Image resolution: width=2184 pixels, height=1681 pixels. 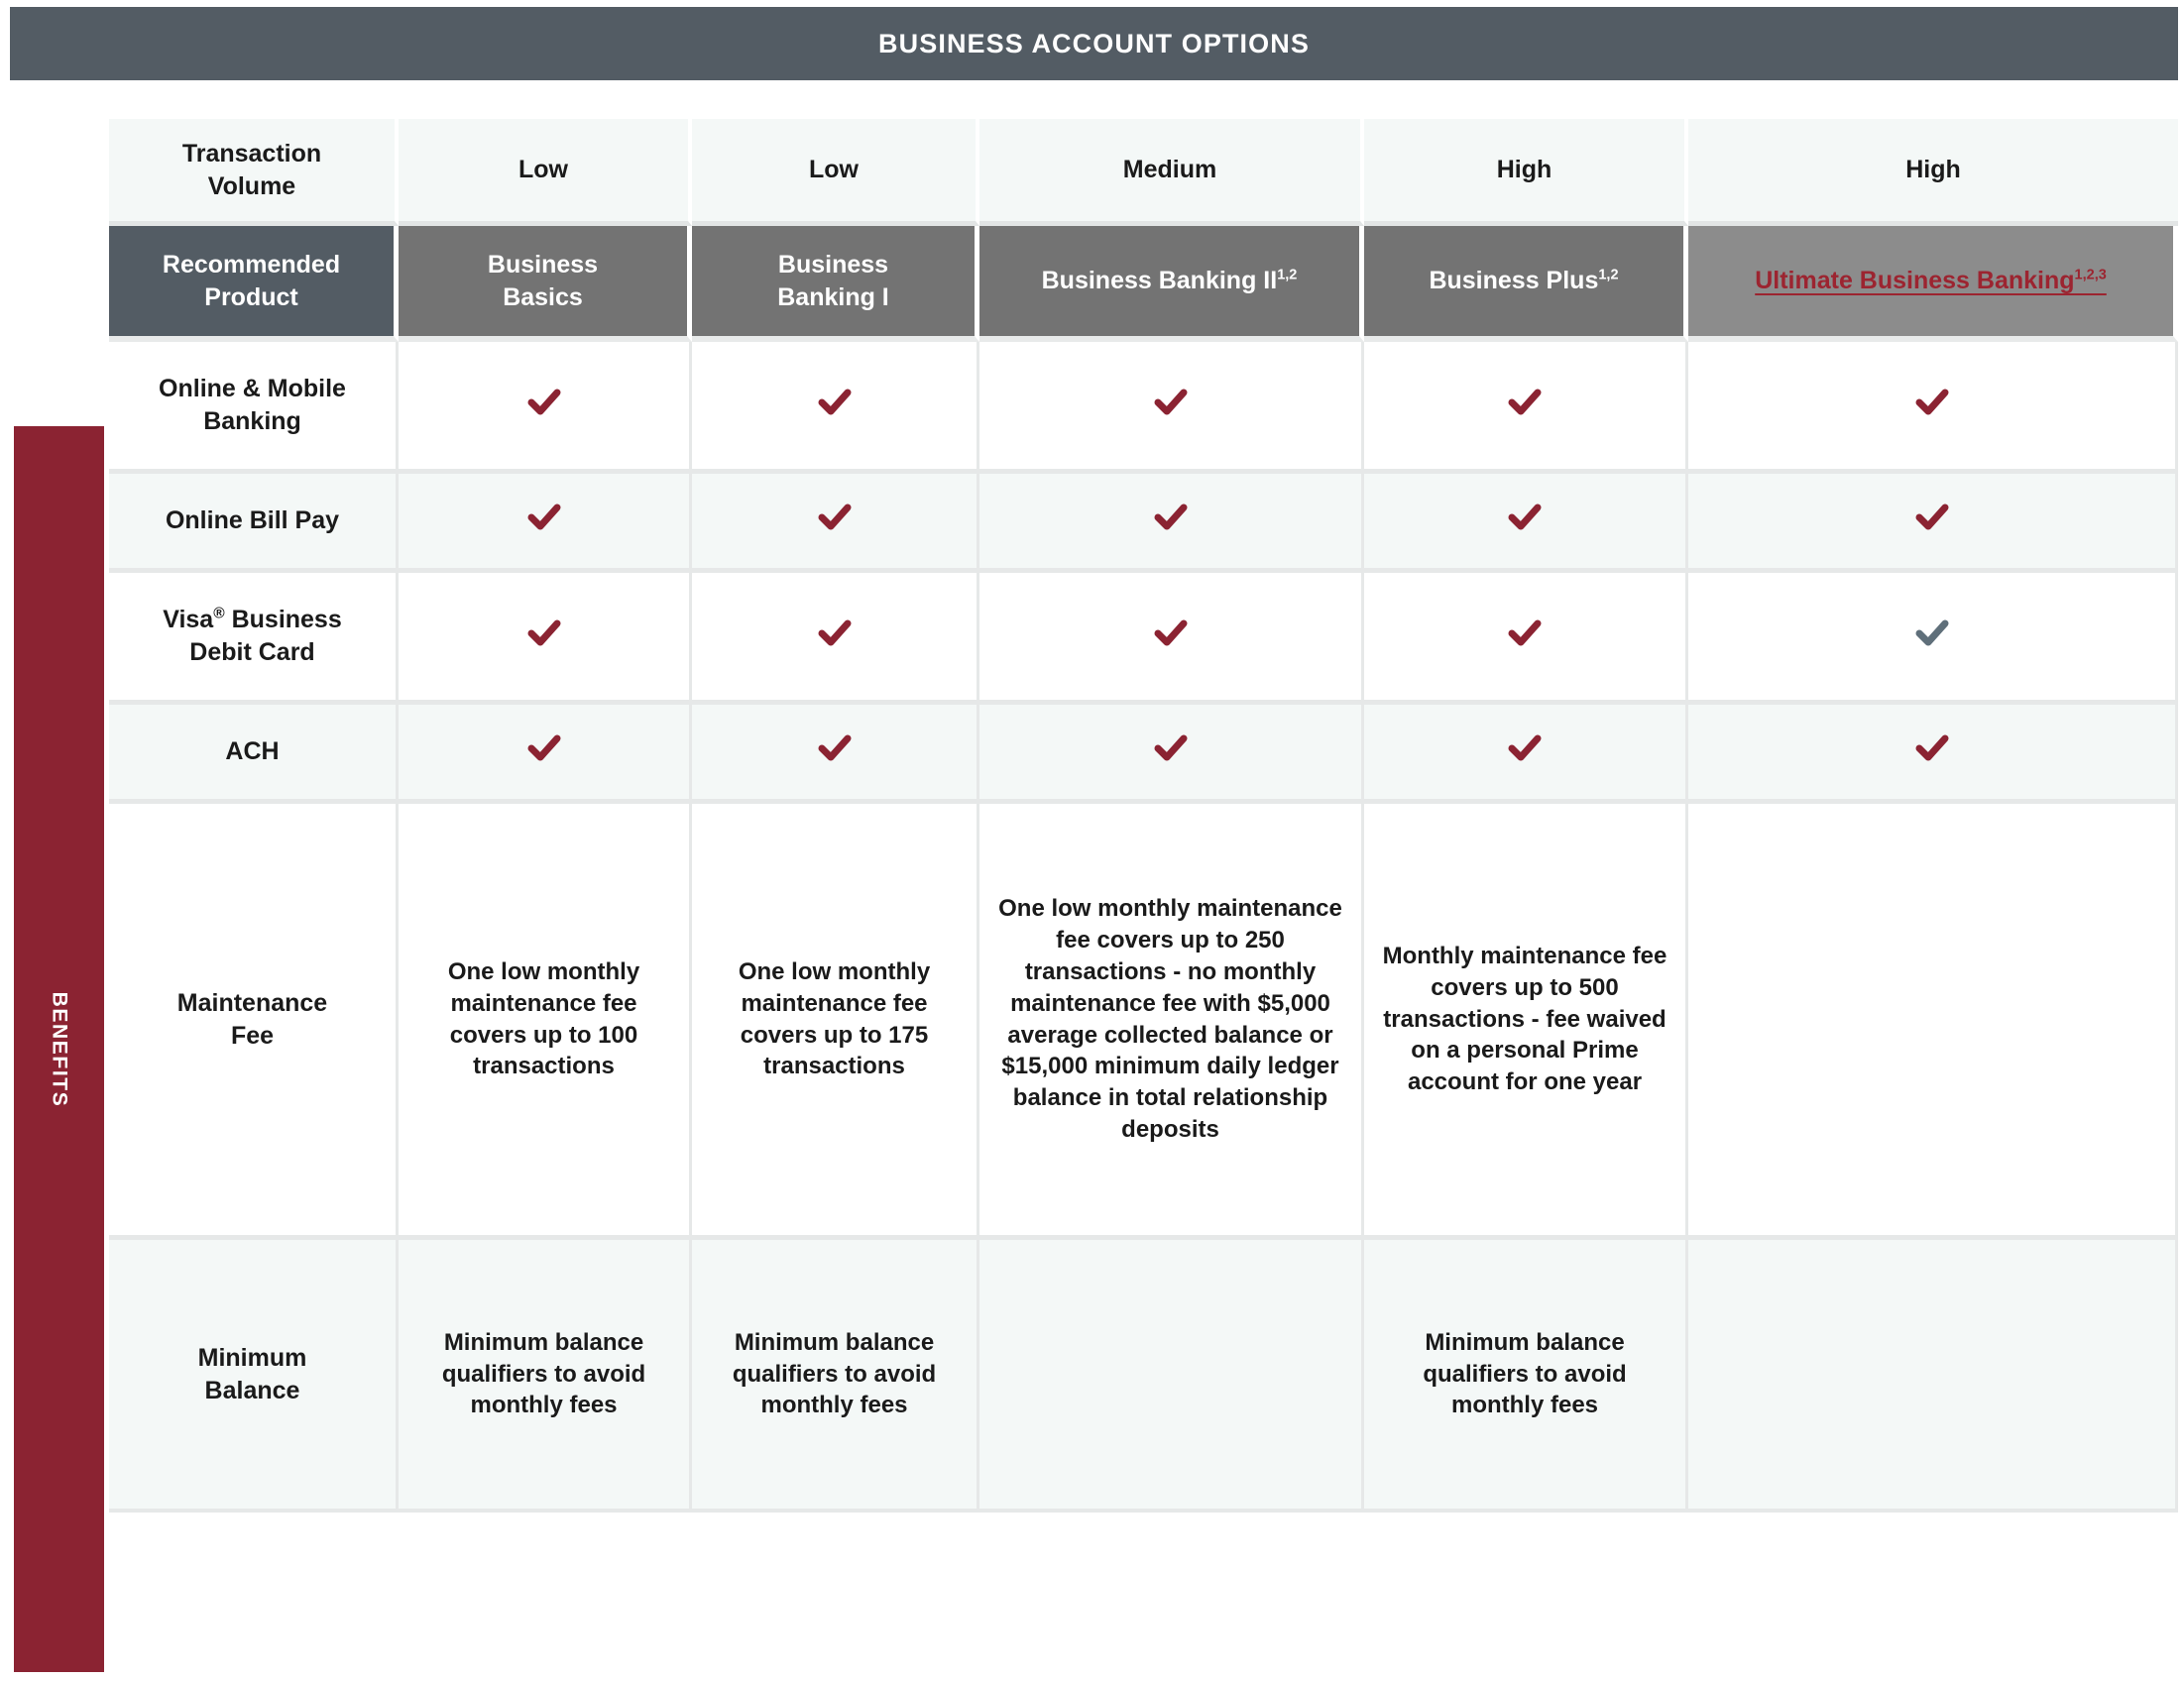 I want to click on cell-ach-ultimate-business-banking, so click(x=1933, y=754).